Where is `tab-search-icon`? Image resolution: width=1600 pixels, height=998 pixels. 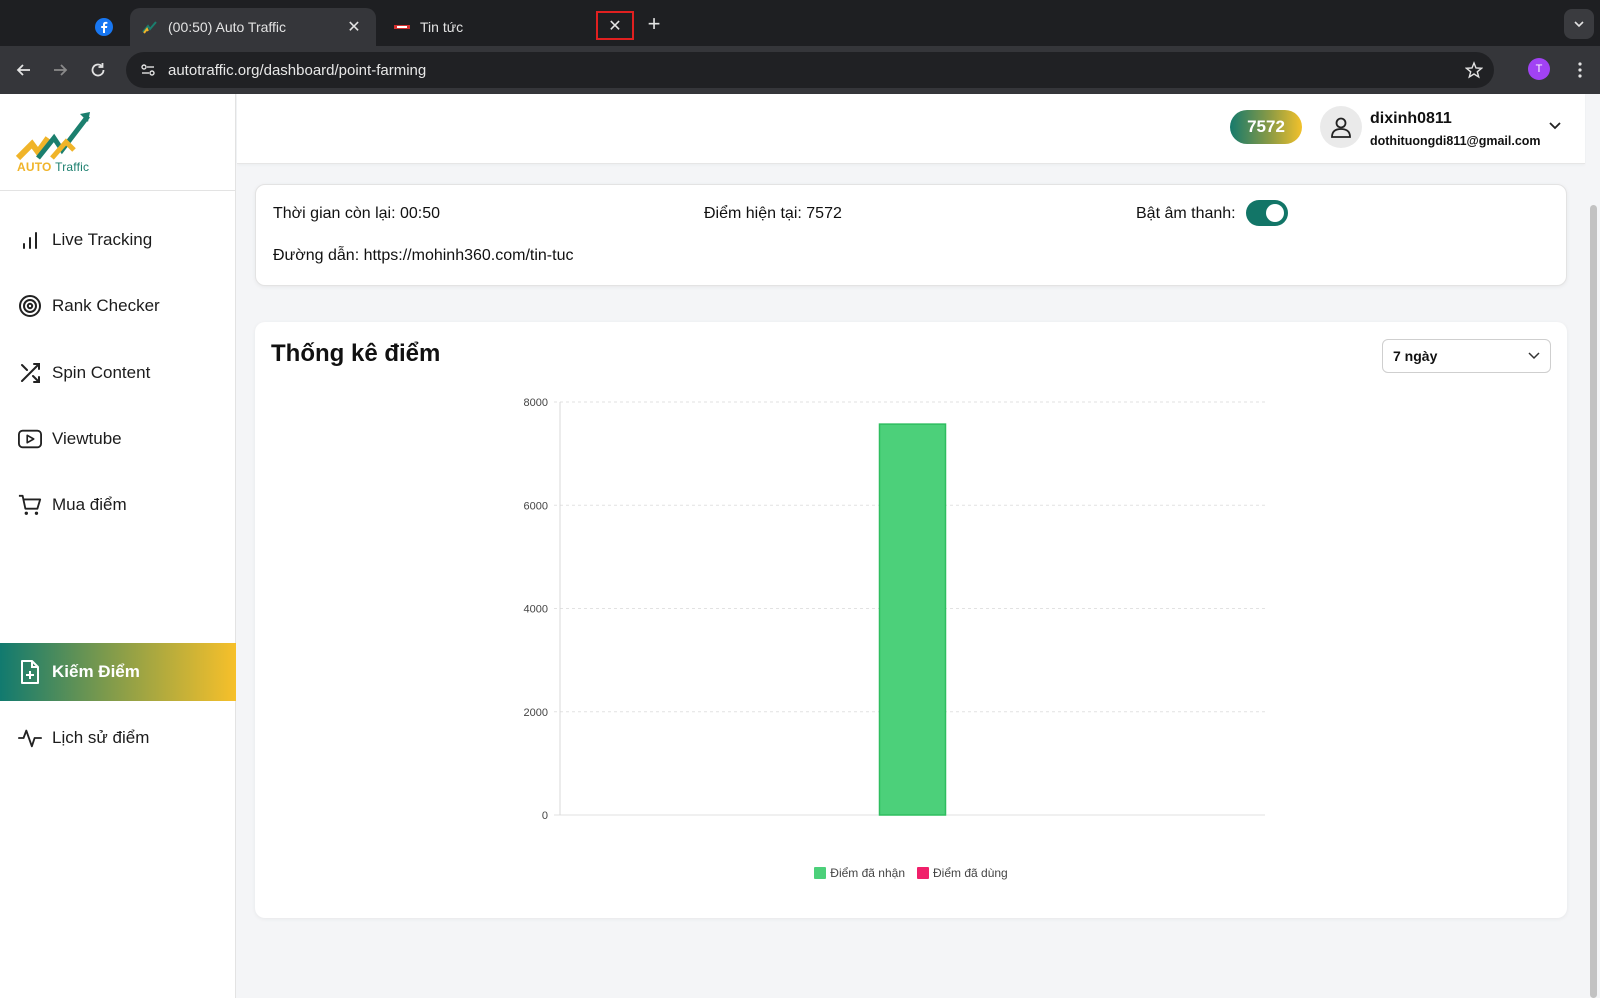 tab-search-icon is located at coordinates (1579, 24).